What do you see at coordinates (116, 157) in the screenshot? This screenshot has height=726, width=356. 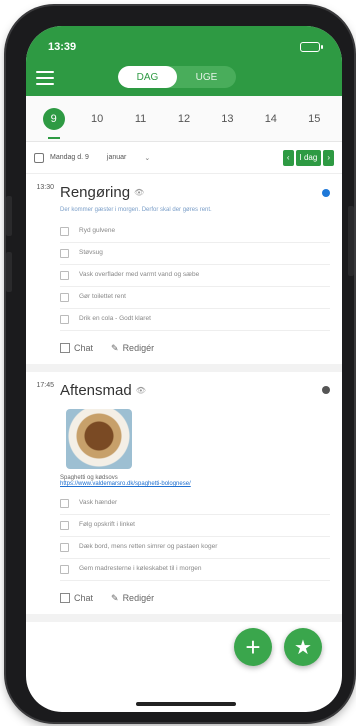 I see `month-dropdown: januar` at bounding box center [116, 157].